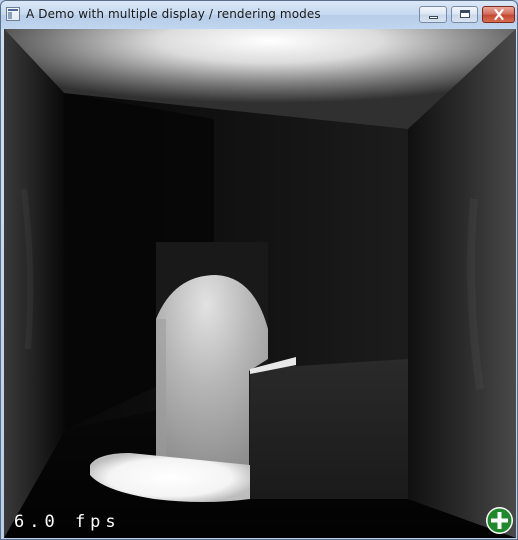  I want to click on minimize-button, so click(433, 14).